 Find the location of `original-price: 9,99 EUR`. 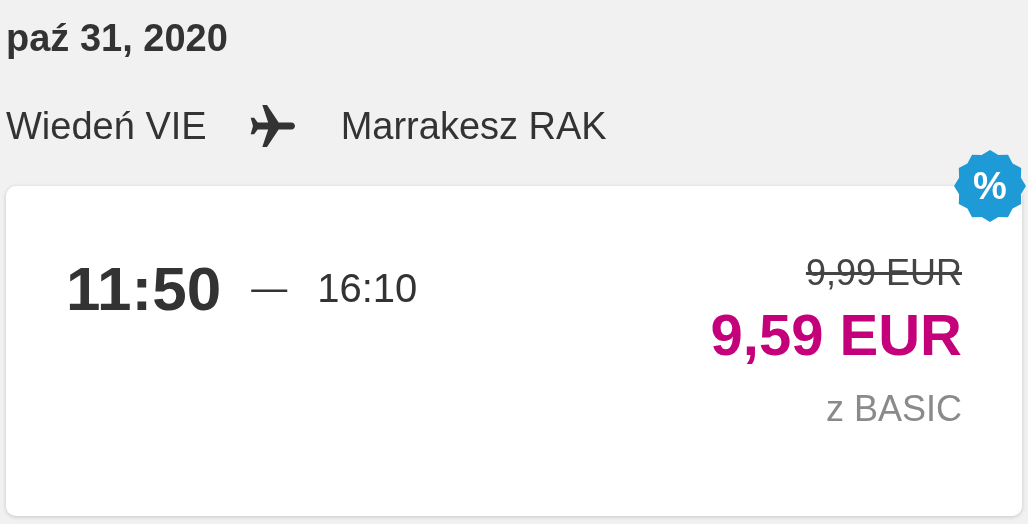

original-price: 9,99 EUR is located at coordinates (883, 273).